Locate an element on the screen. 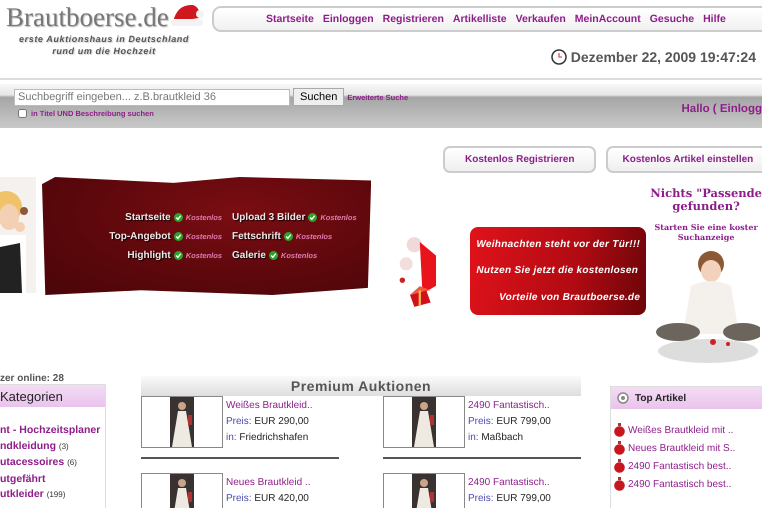 This screenshot has width=762, height=508. santa-hat-icon is located at coordinates (186, 15).